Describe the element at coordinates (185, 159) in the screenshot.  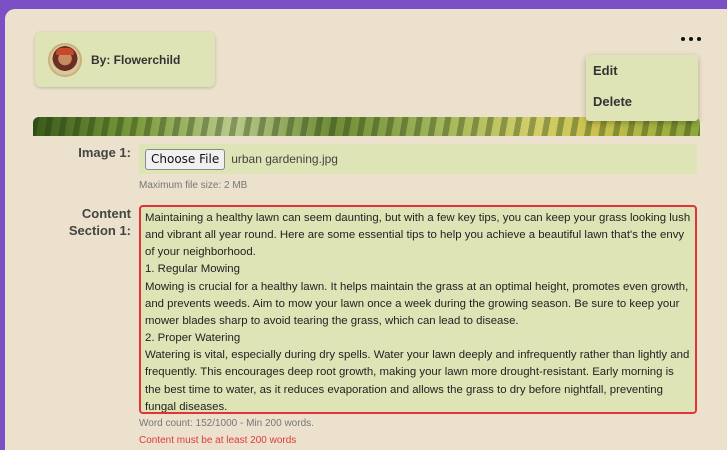
I see `choose-file-button: Choose File` at that location.